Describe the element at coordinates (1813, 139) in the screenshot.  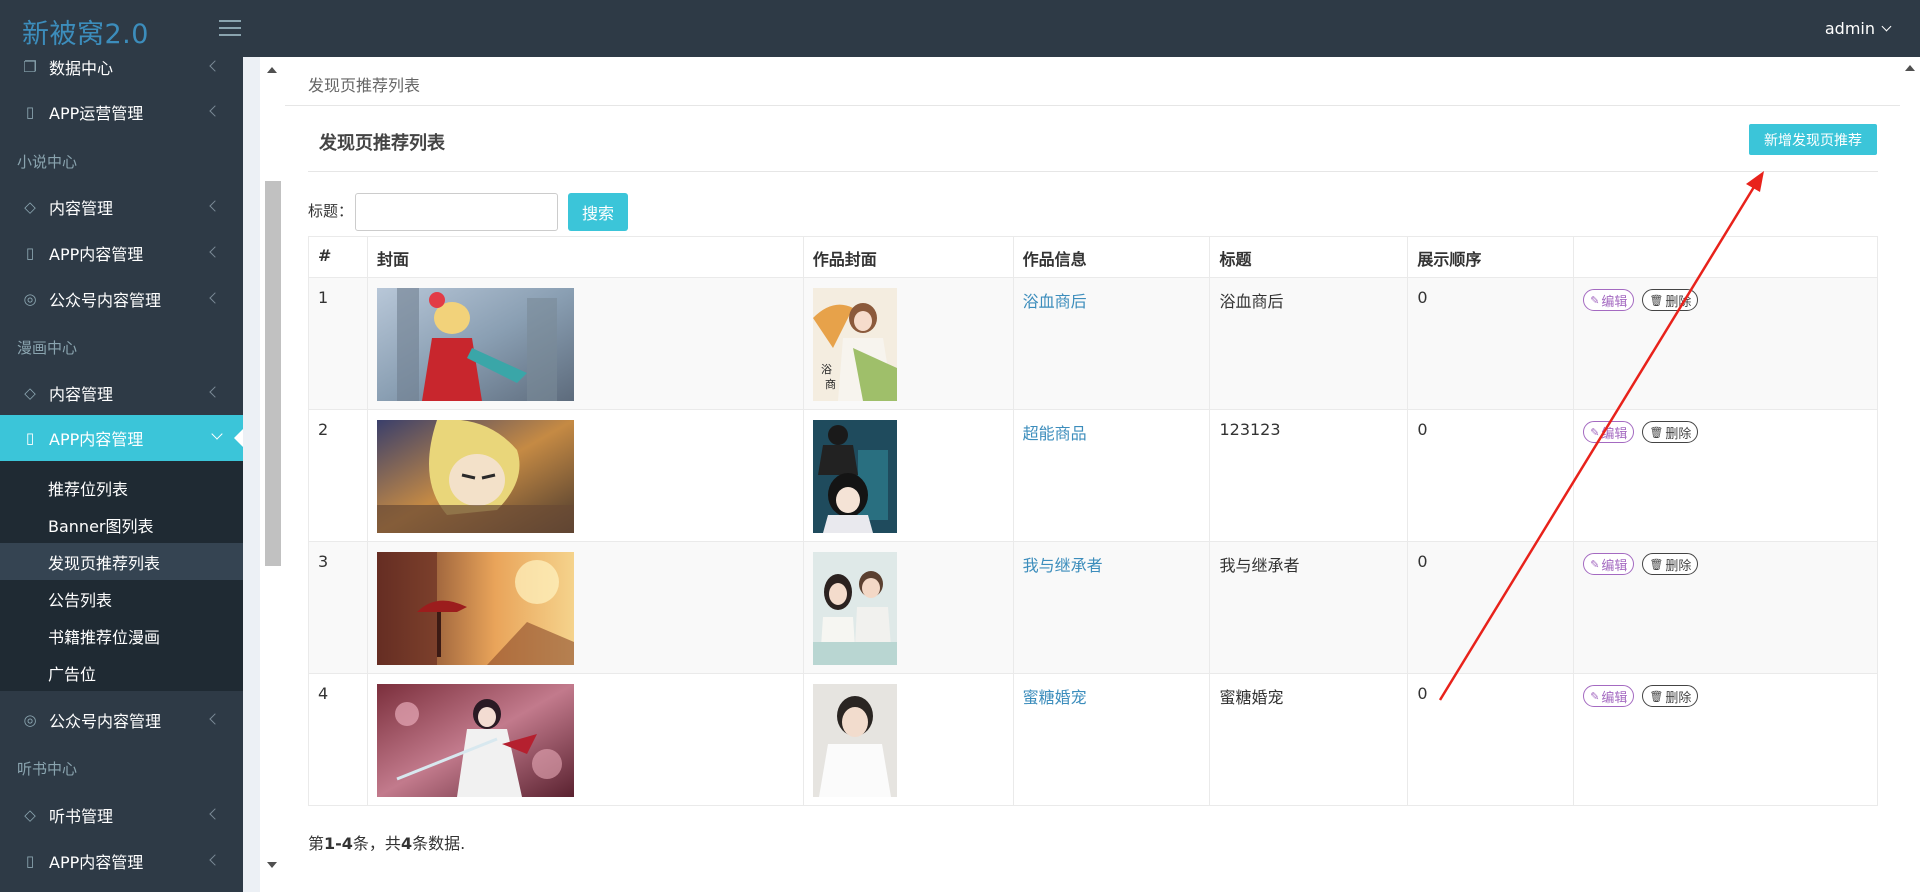
I see `add-discover-recommend-button: 新增发现页推荐` at that location.